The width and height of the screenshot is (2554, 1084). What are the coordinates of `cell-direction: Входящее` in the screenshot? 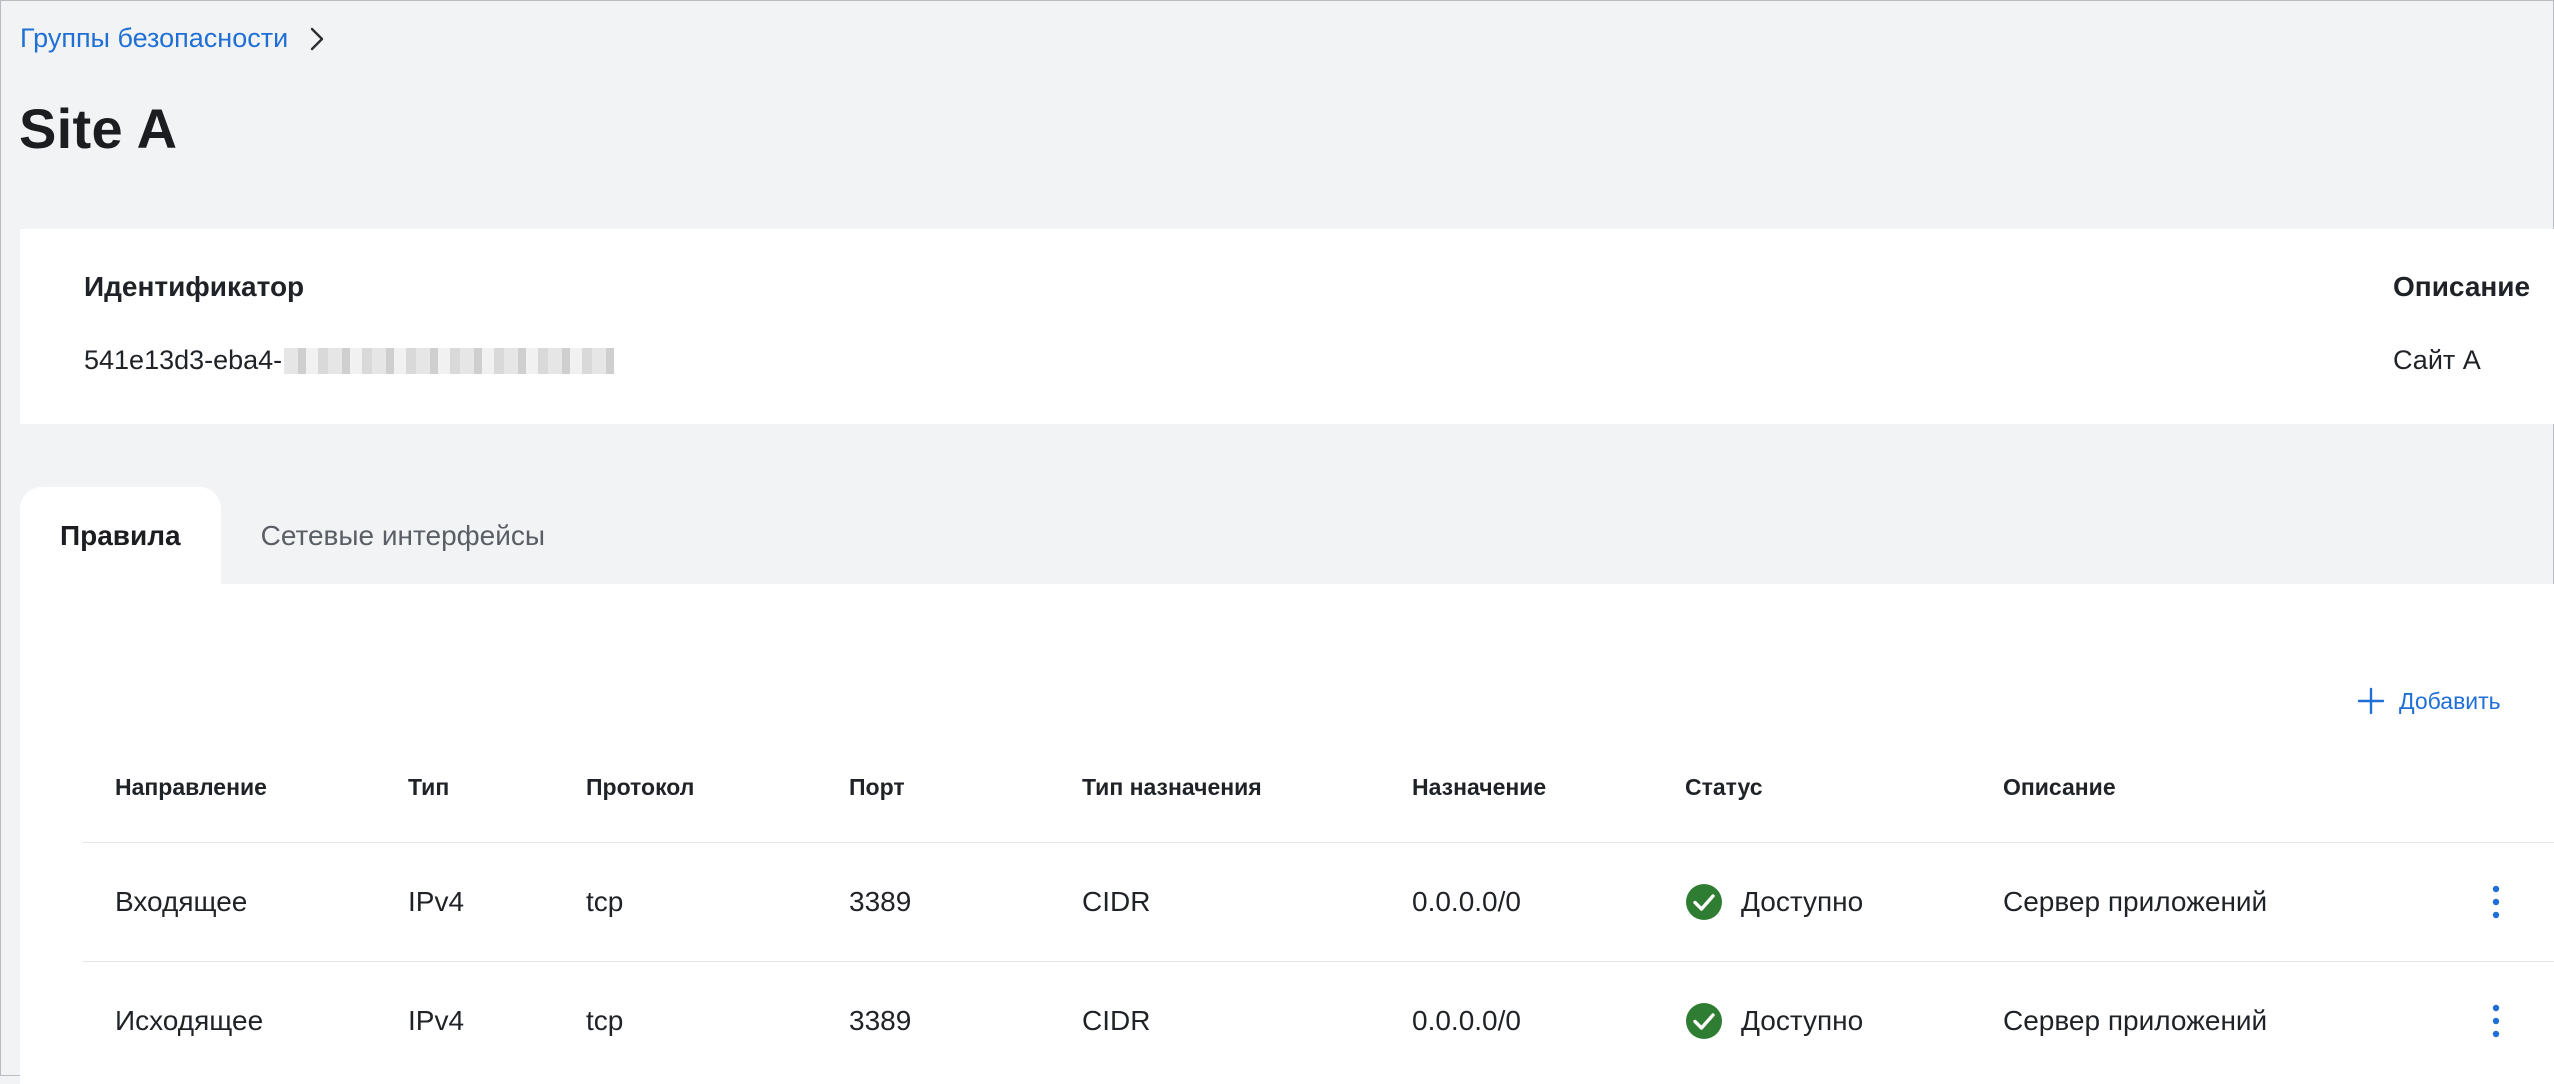 It's located at (181, 901).